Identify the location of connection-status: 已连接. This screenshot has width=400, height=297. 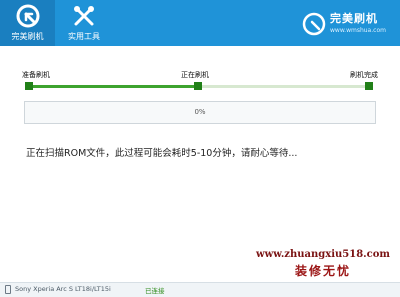
(155, 291).